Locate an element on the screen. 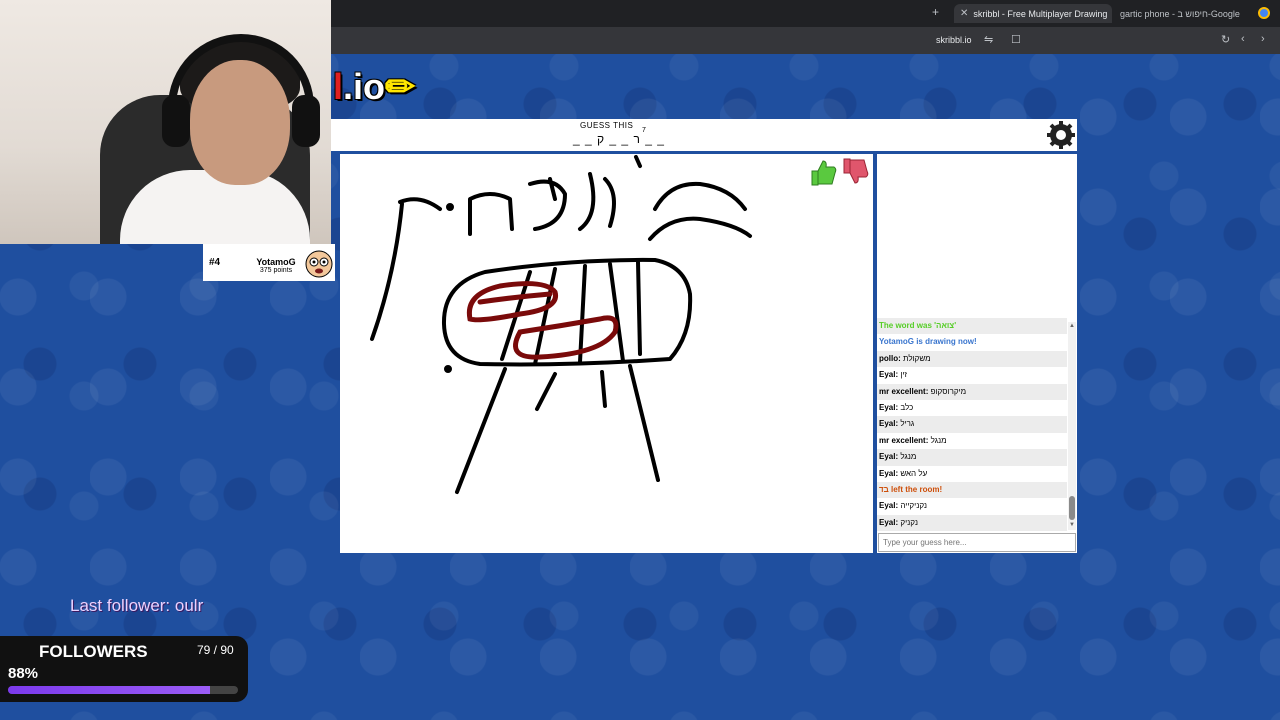  chat-text: נקניקייה is located at coordinates (913, 506).